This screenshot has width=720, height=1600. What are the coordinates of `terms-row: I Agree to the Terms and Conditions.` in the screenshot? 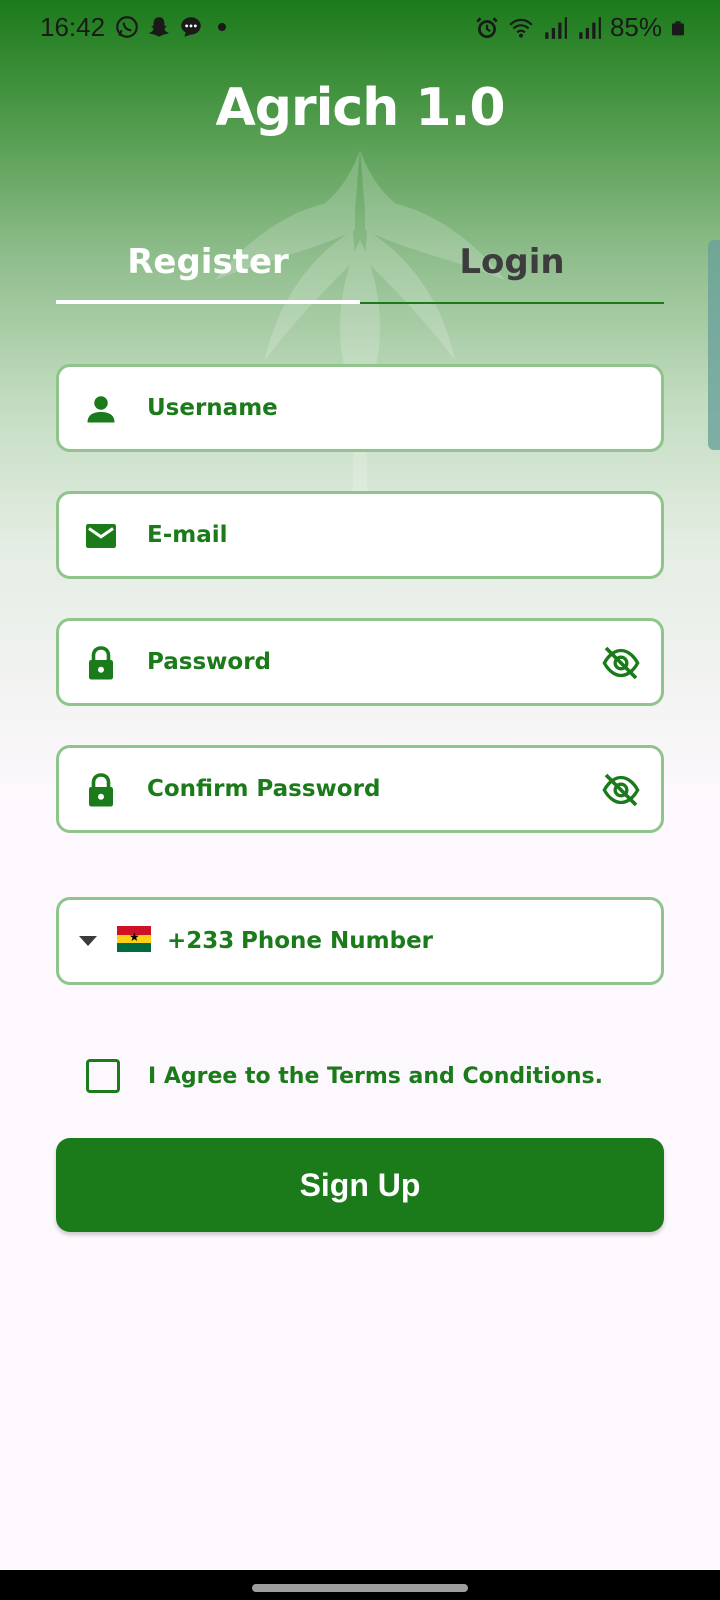 It's located at (344, 1076).